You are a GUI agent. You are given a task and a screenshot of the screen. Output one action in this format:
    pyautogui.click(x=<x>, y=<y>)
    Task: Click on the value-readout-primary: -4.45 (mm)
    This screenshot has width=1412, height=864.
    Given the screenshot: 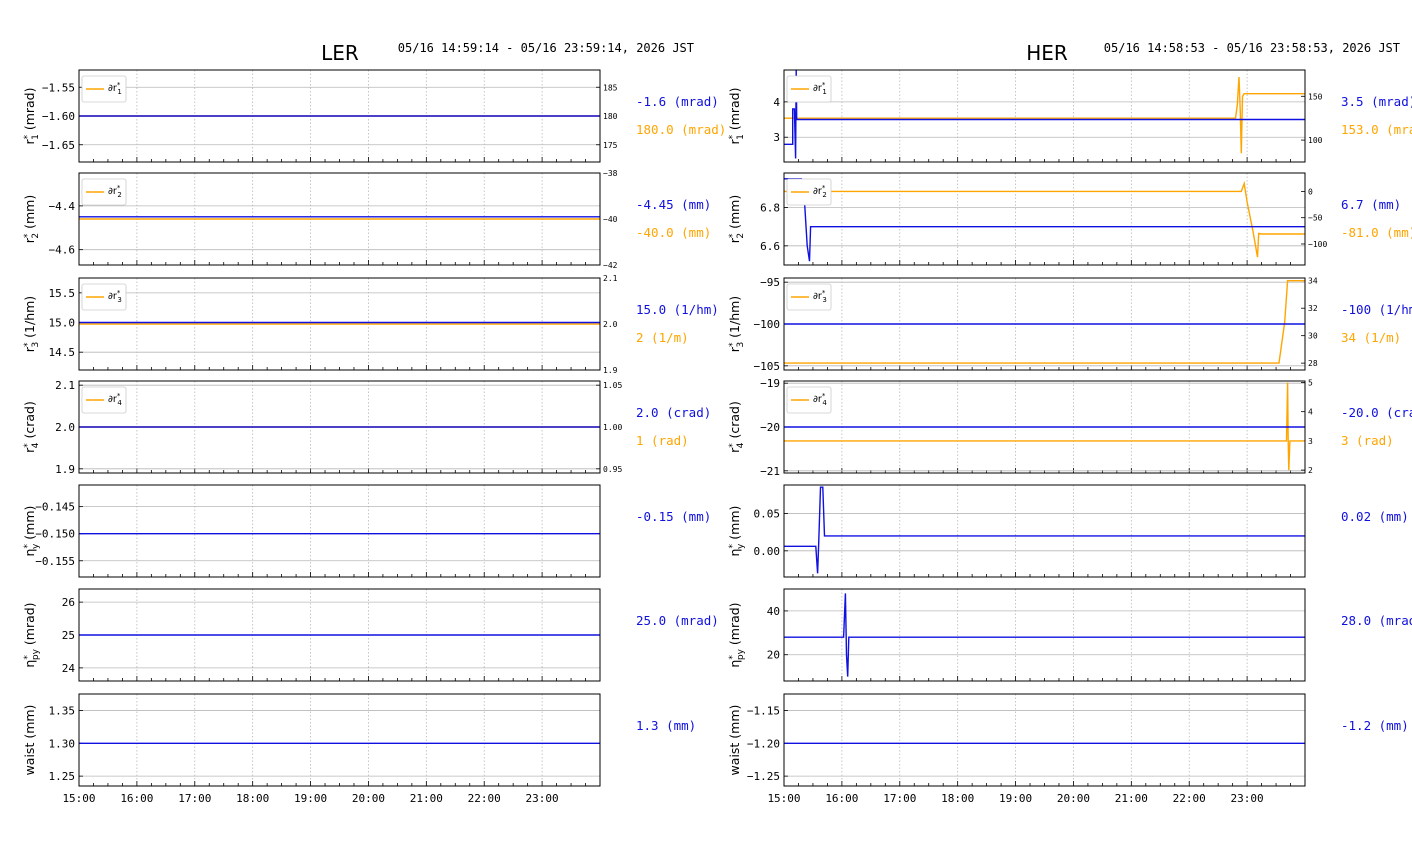 What is the action you would take?
    pyautogui.click(x=673, y=204)
    